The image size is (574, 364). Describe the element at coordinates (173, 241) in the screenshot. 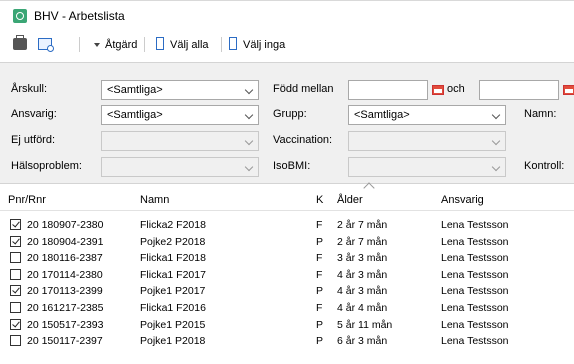

I see `cell-namn: Pojke2 P2018` at that location.